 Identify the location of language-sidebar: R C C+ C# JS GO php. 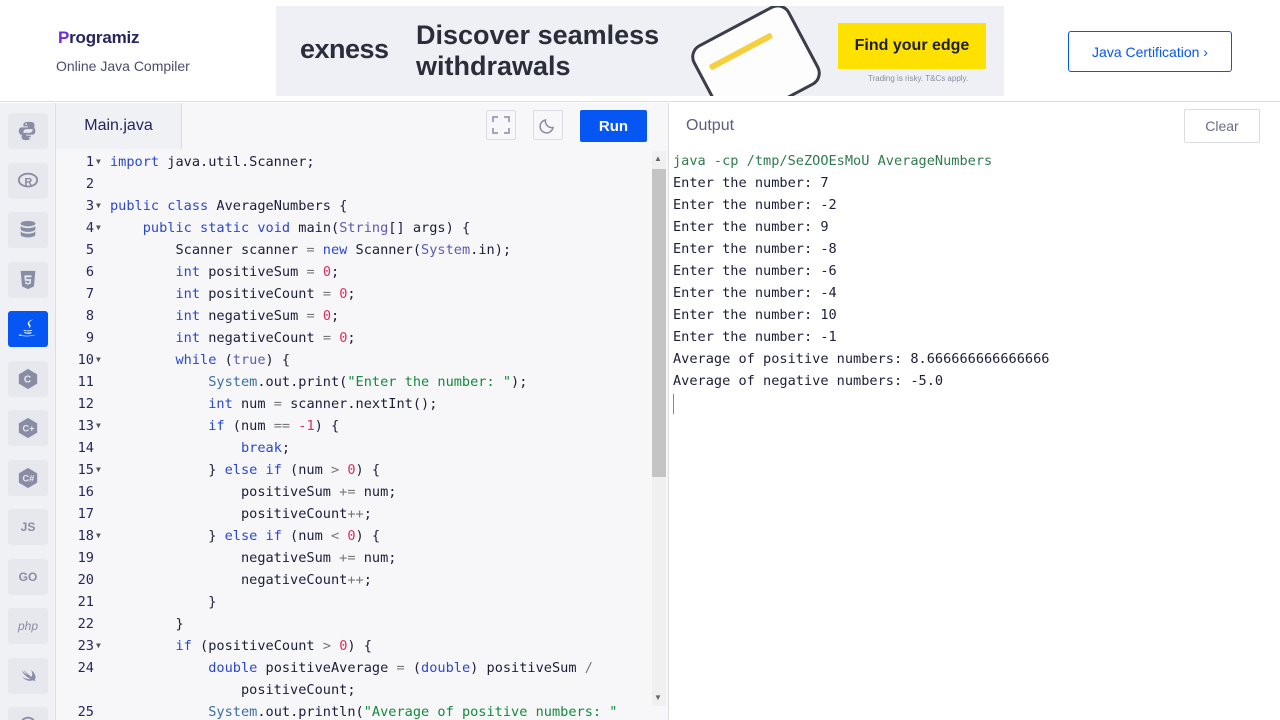
(28, 411).